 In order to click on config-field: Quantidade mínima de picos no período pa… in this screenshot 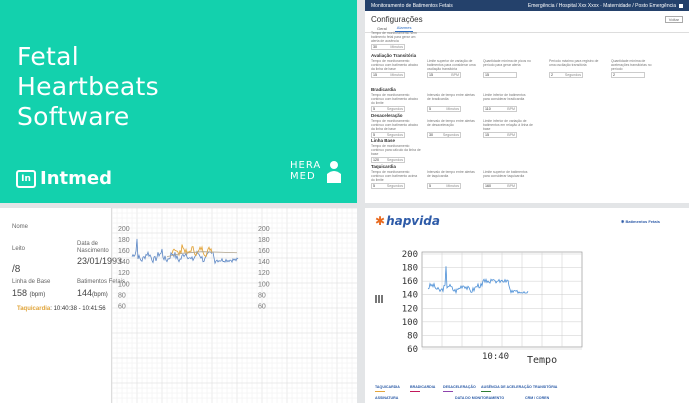, I will do `click(508, 68)`.